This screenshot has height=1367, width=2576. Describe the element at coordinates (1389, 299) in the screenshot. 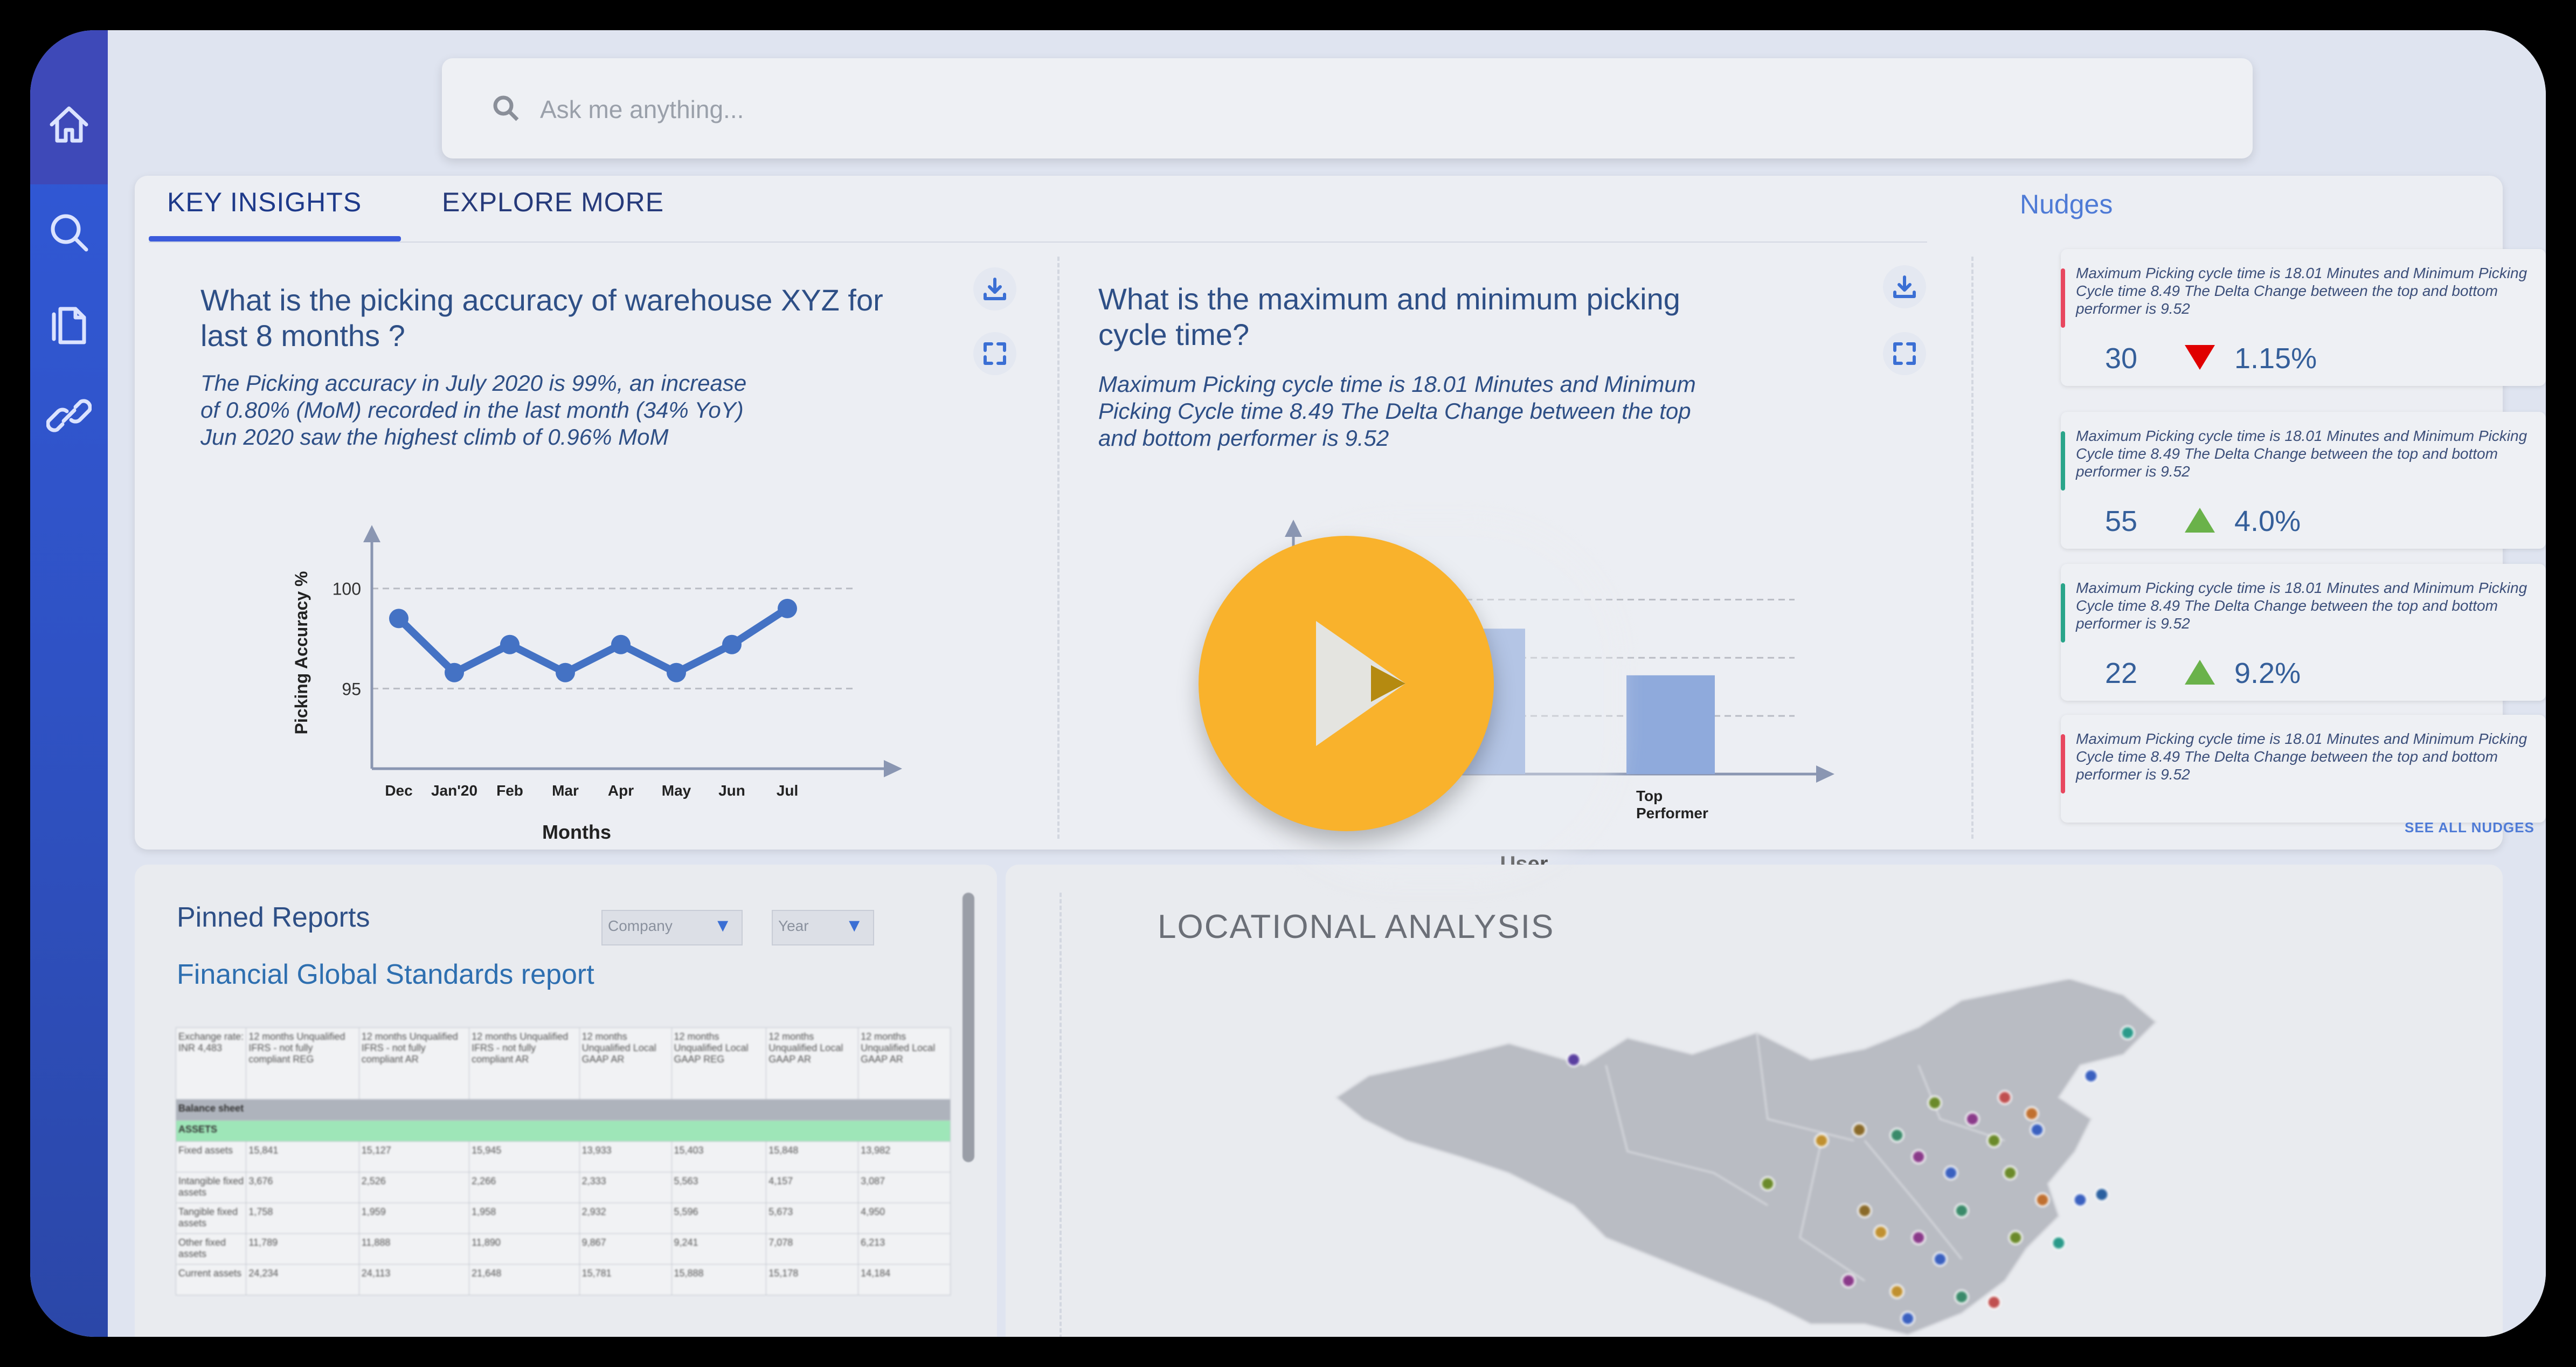

I see `insight-question-title: What is the maximum and minimum picking` at that location.